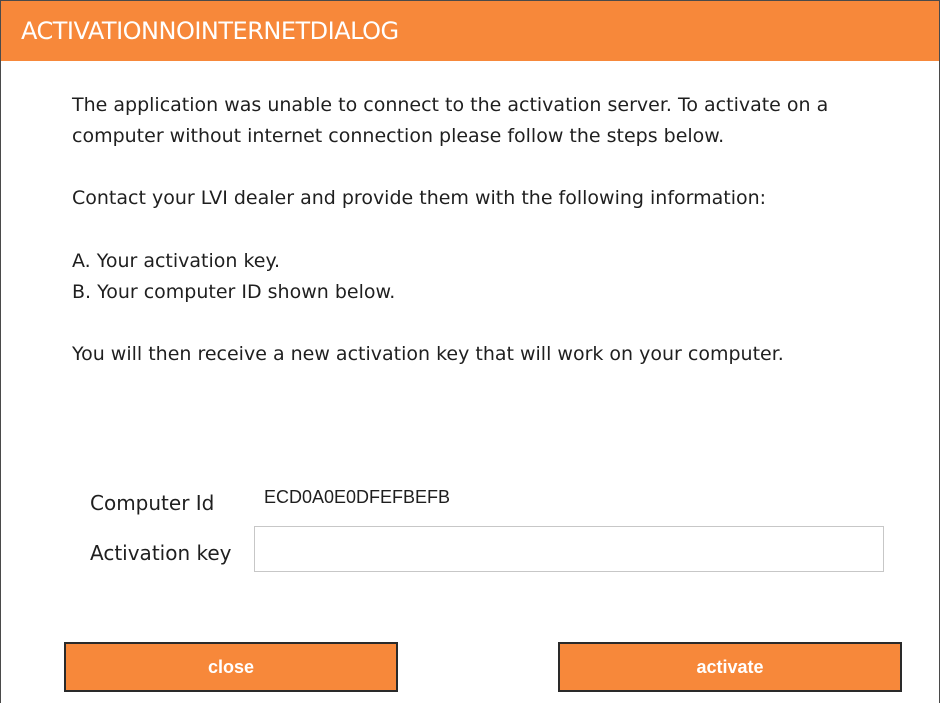 The image size is (940, 704). Describe the element at coordinates (470, 31) in the screenshot. I see `dialog-titlebar: ACTIVATIONNOINTERNETDIALOG` at that location.